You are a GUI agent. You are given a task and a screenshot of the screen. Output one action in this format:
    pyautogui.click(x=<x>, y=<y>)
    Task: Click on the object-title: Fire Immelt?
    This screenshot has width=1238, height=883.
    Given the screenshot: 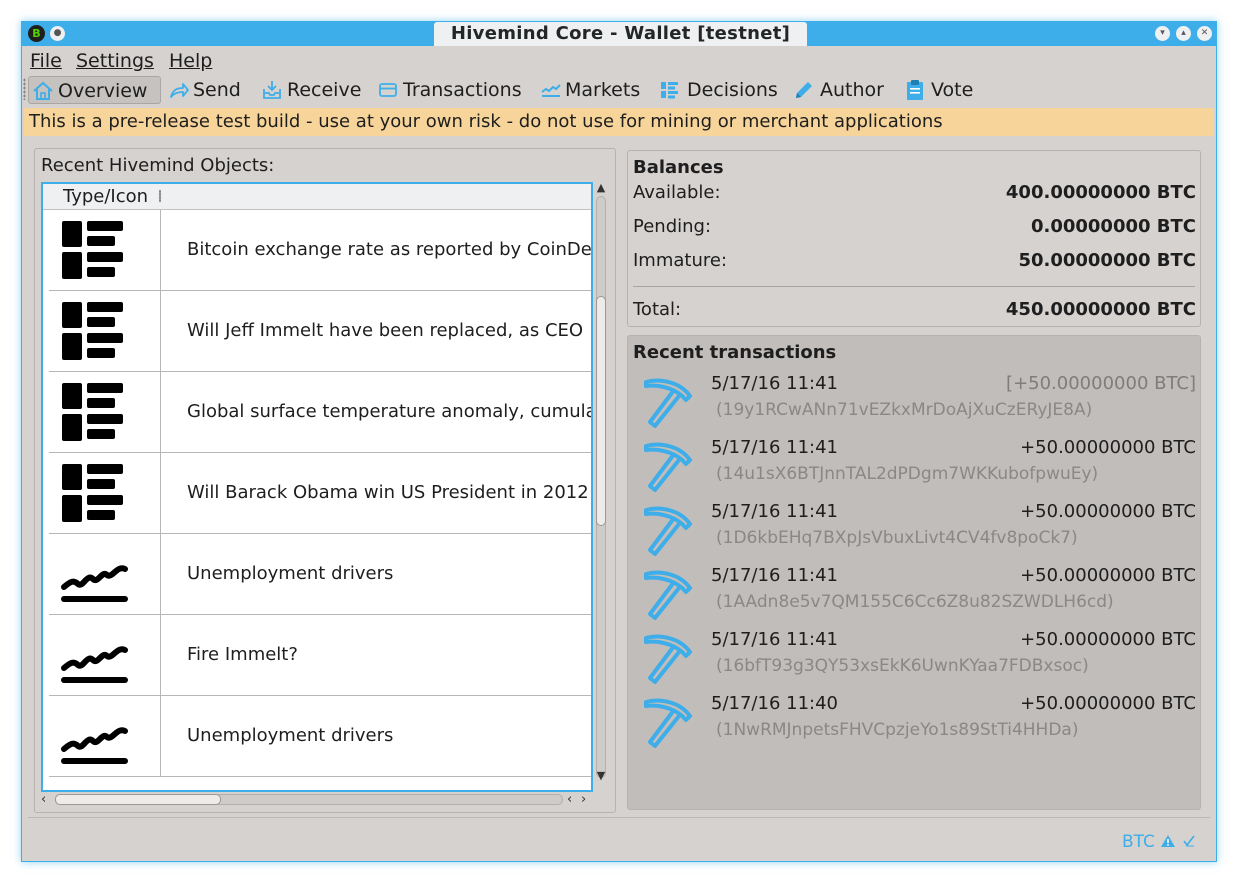 What is the action you would take?
    pyautogui.click(x=242, y=654)
    